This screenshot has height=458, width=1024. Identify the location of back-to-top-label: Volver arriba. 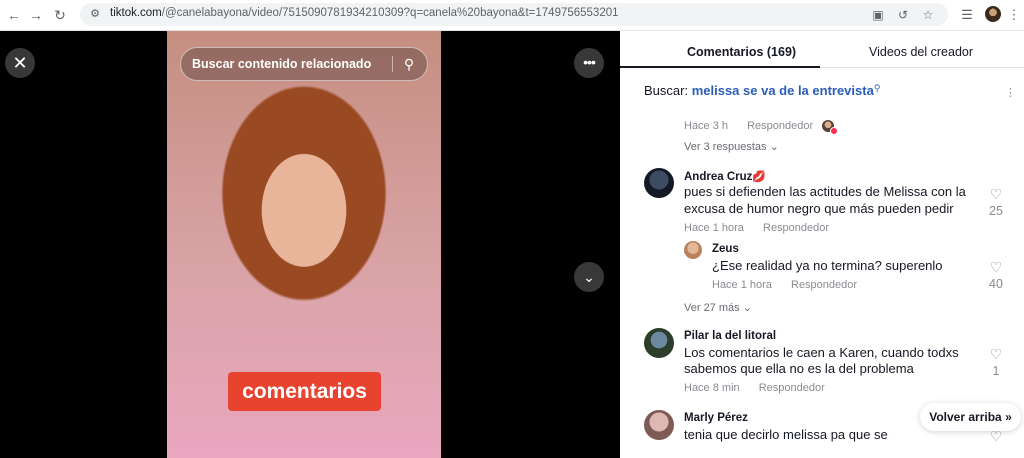
(965, 417).